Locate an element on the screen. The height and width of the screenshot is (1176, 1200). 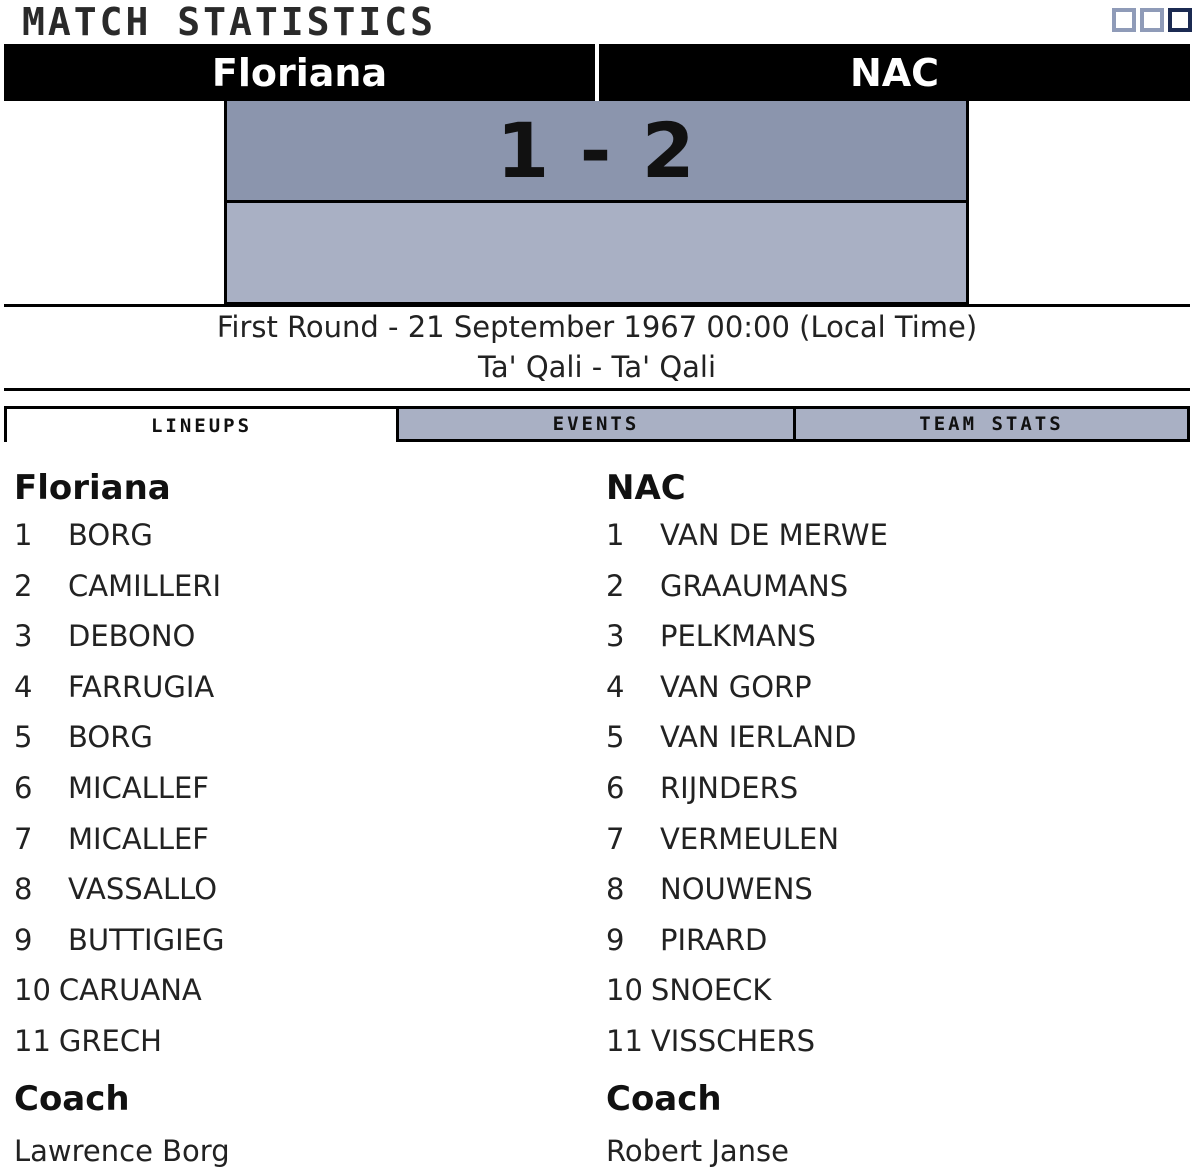
list-item: 5 VAN IERLAND is located at coordinates (886, 737).